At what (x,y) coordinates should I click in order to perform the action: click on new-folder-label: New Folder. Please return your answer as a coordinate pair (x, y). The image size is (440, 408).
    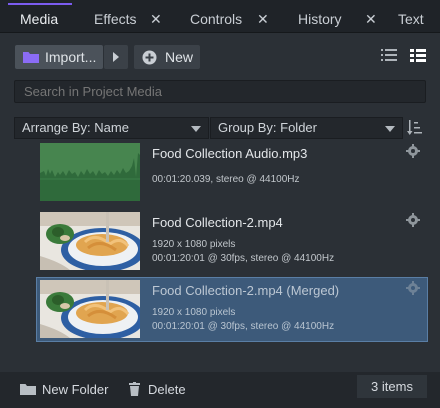
    Looking at the image, I should click on (75, 389).